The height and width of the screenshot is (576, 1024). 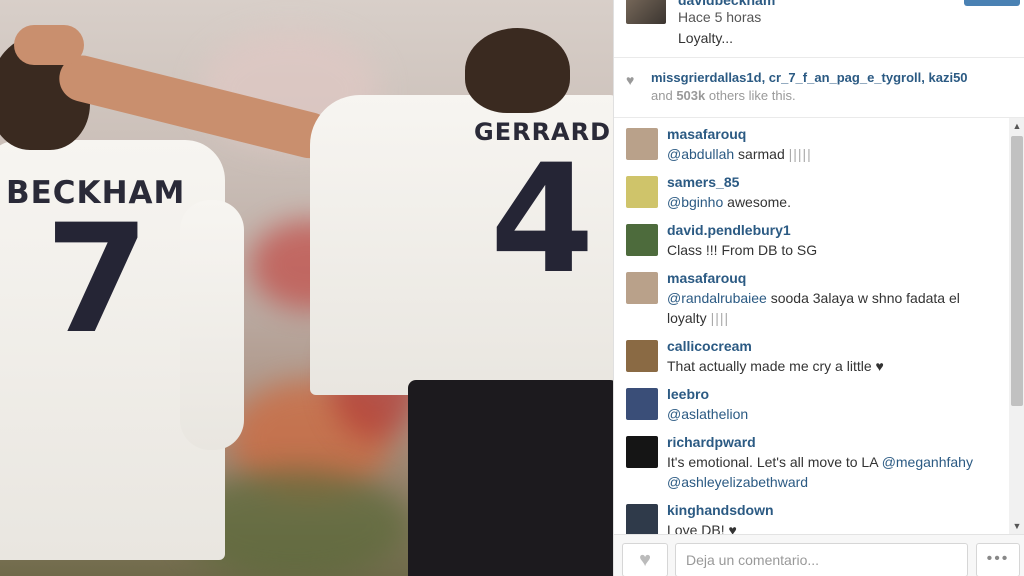 I want to click on left-player-sleeve, so click(x=212, y=325).